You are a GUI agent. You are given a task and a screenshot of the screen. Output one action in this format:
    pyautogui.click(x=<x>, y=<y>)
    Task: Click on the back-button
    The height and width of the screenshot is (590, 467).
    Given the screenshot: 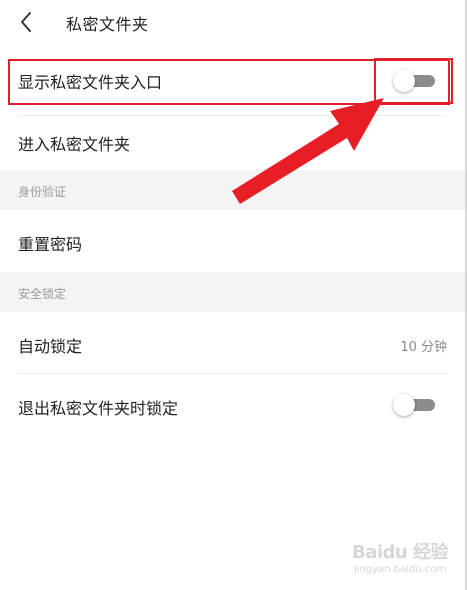 What is the action you would take?
    pyautogui.click(x=27, y=21)
    